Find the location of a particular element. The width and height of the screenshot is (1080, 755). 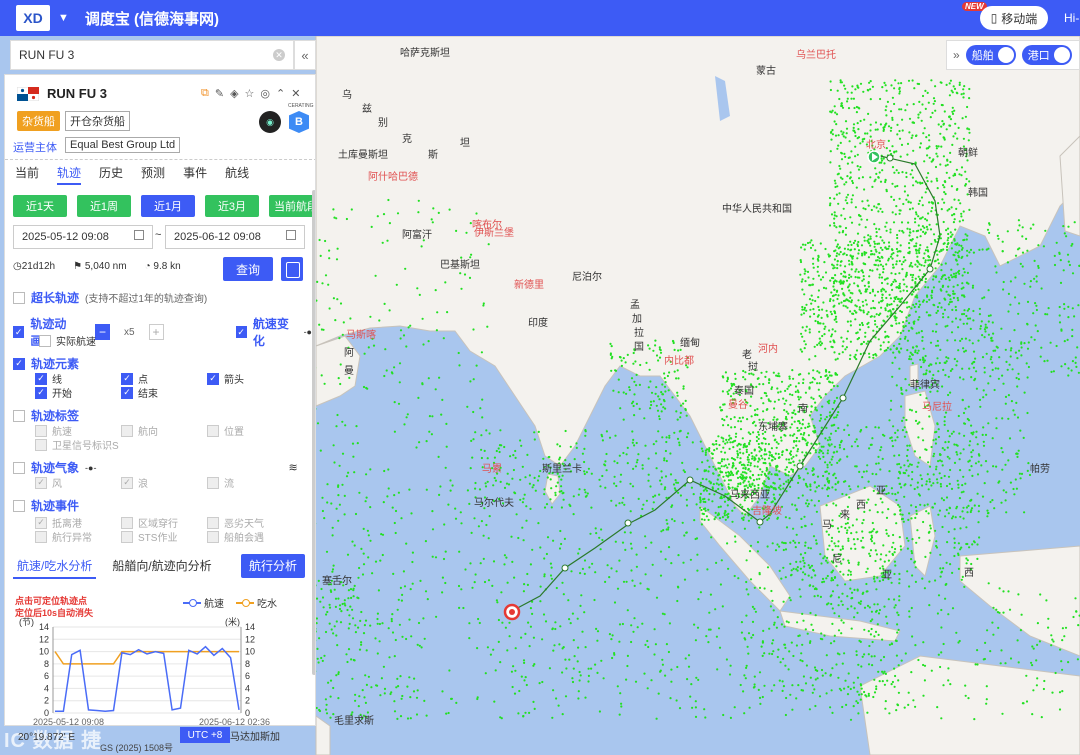

element-line: ✓ 线 is located at coordinates (48, 378).